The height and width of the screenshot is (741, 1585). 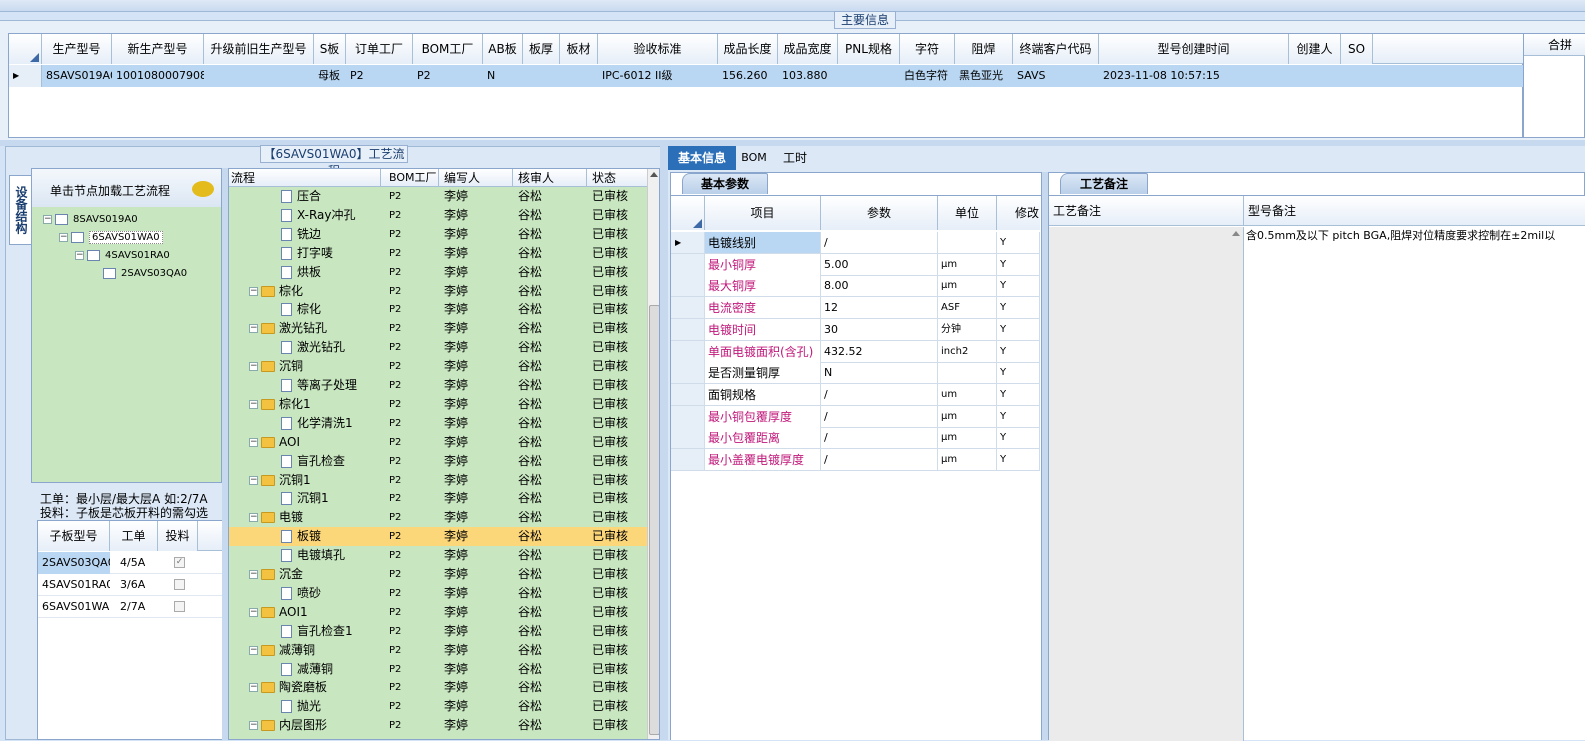 I want to click on flow-row: − 沉金 P2 李婷 谷松 已审核, so click(x=438, y=574).